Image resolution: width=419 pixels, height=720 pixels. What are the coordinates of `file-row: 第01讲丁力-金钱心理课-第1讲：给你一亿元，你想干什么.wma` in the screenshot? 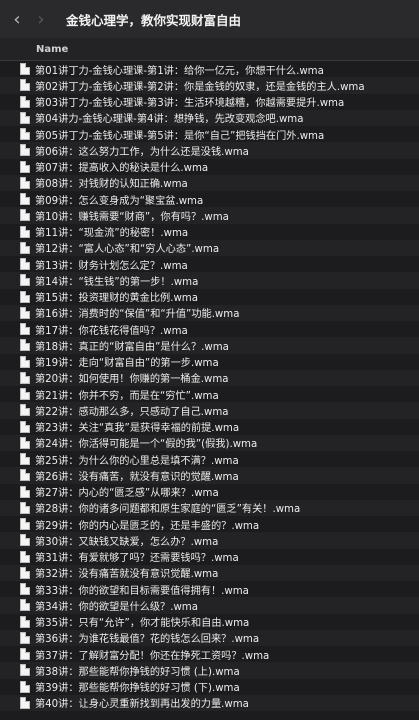 It's located at (209, 69).